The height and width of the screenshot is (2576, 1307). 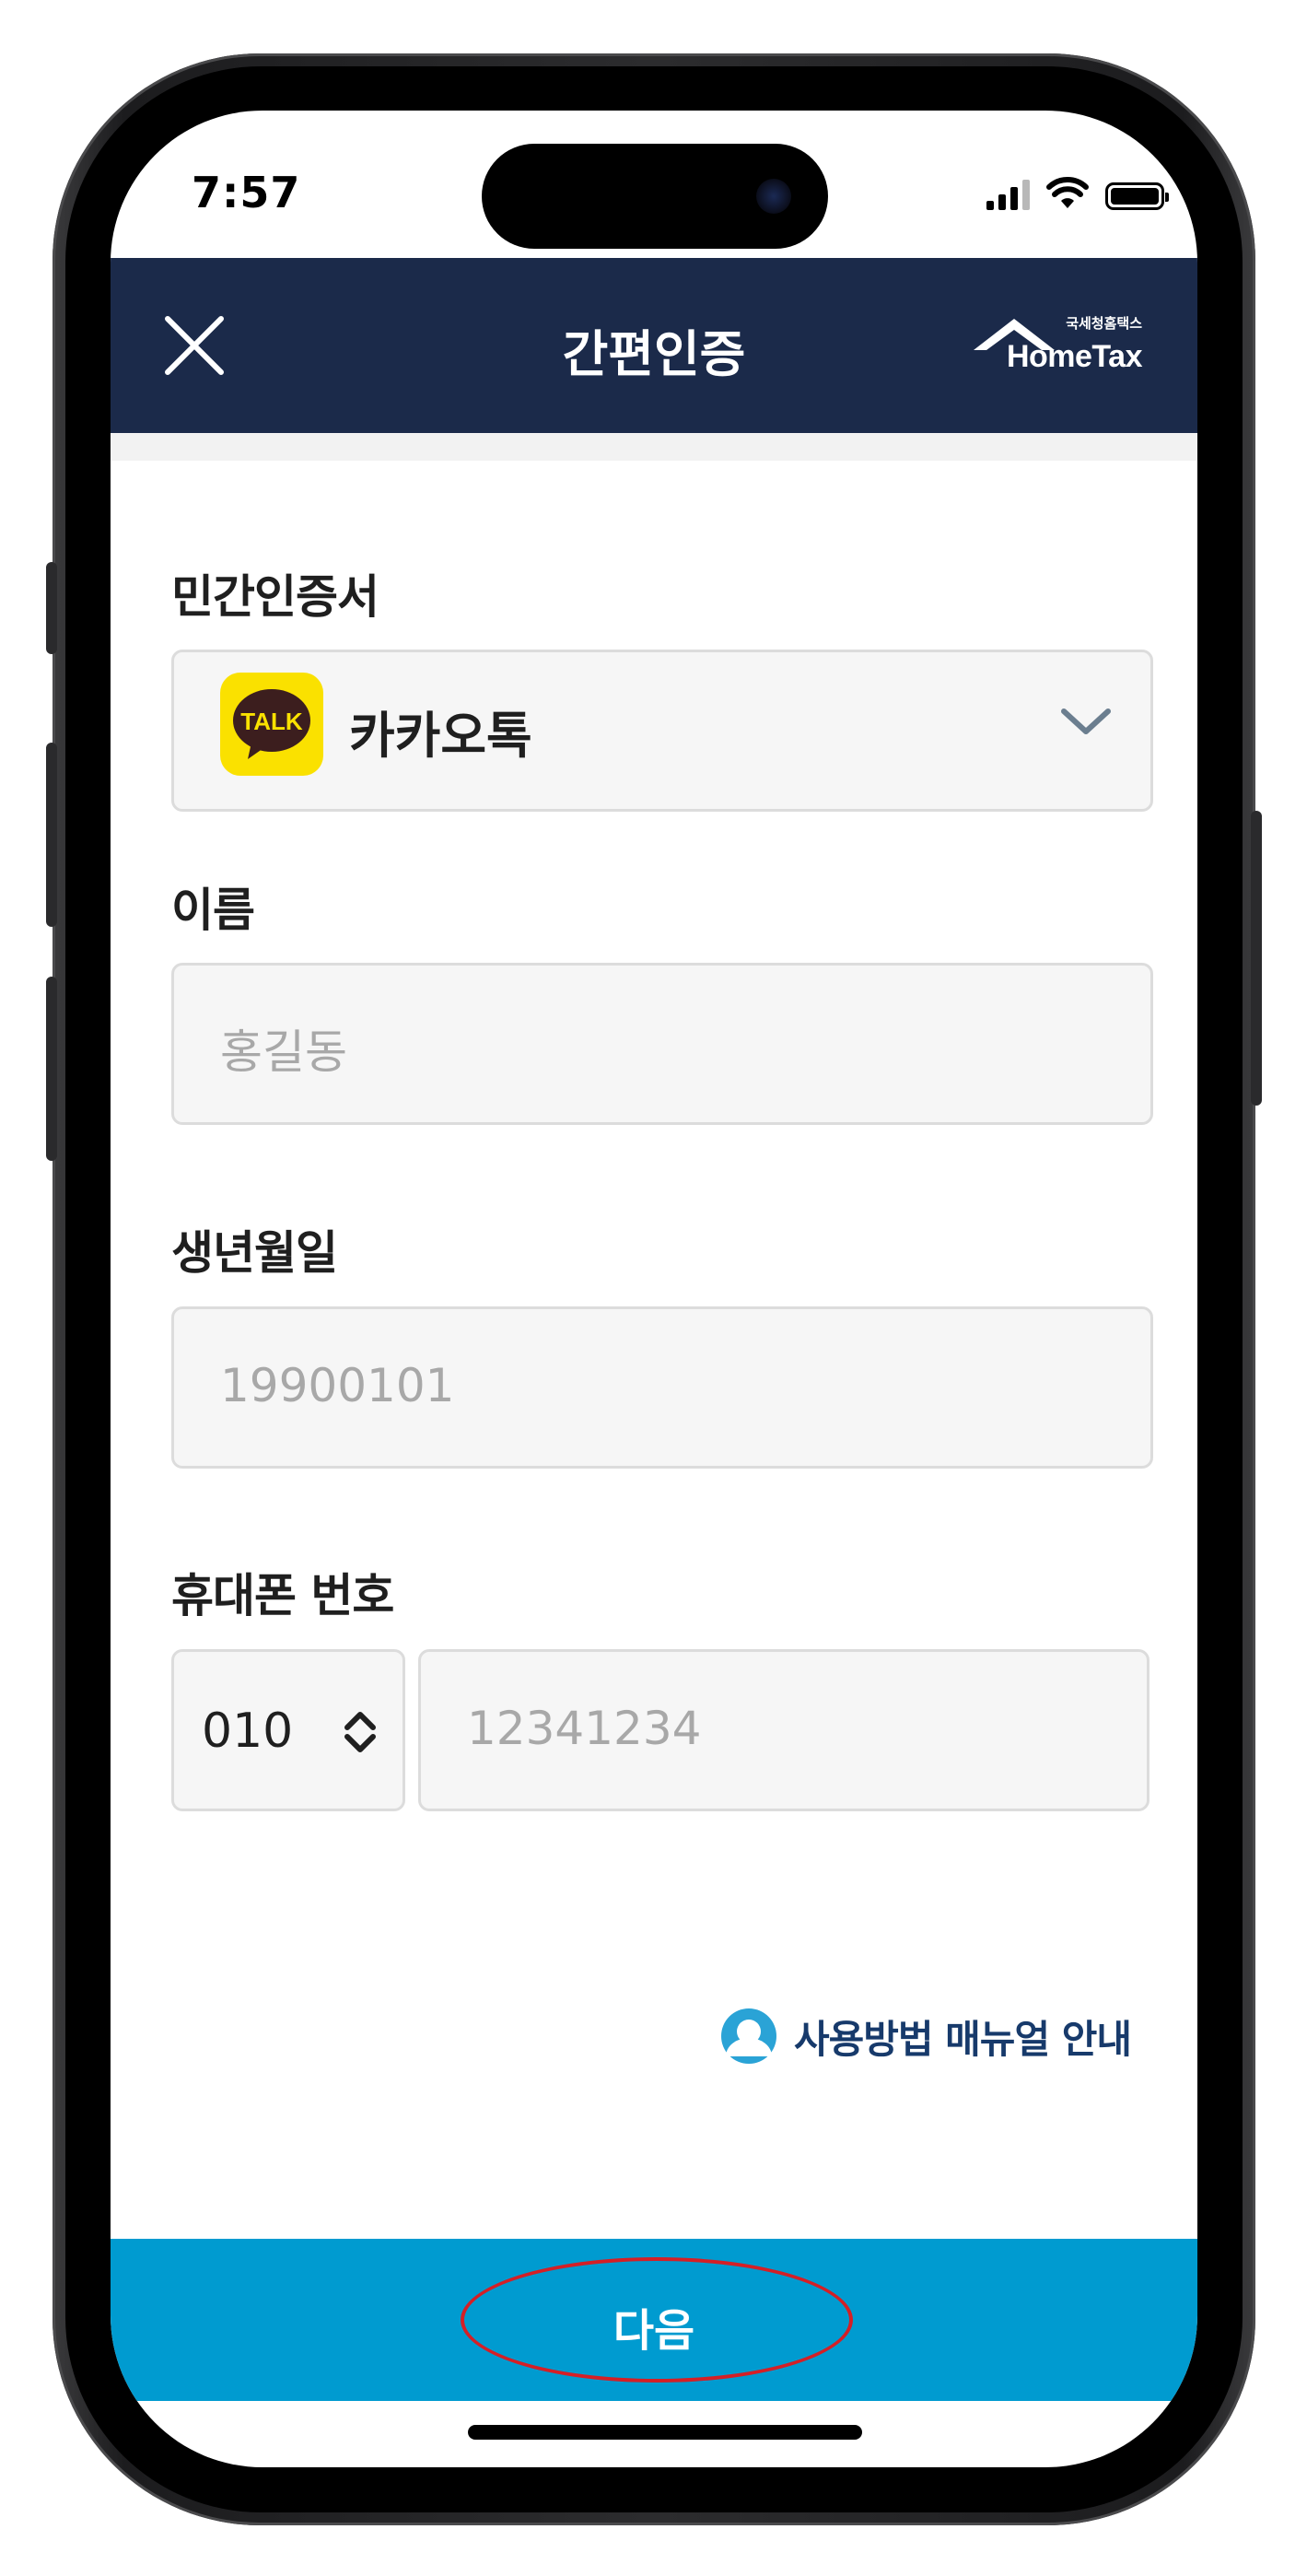 I want to click on app-header: 간편인증 국세청홈택스 HomeTax, so click(x=654, y=345).